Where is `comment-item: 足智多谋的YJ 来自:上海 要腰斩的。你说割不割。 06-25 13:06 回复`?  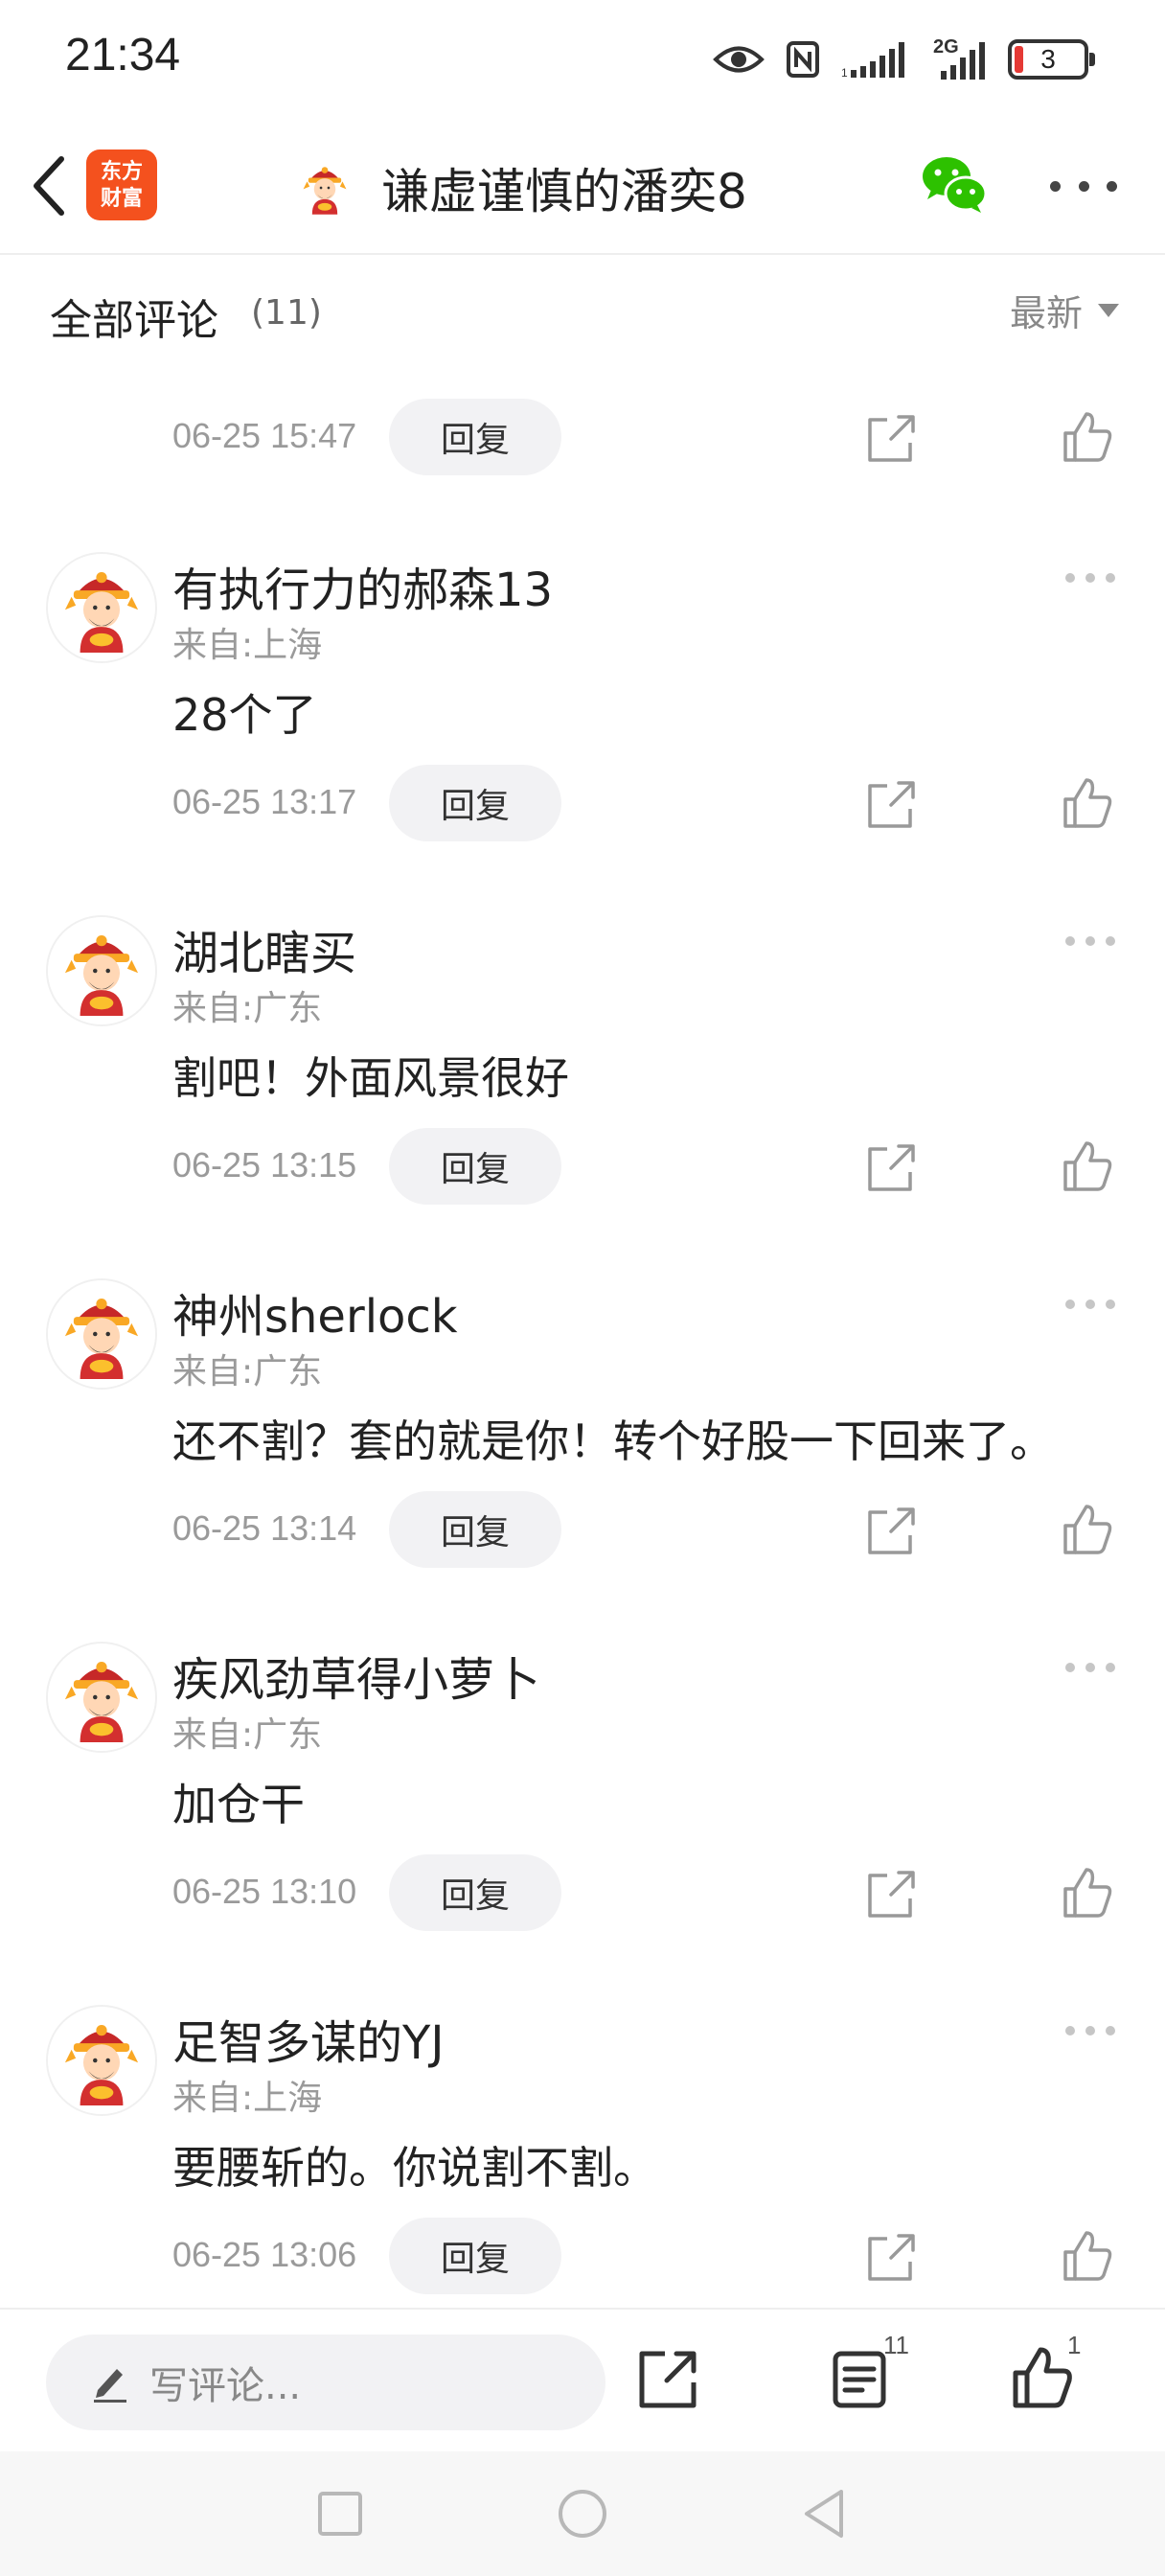 comment-item: 足智多谋的YJ 来自:上海 要腰斩的。你说割不割。 06-25 13:06 回复 is located at coordinates (582, 2156).